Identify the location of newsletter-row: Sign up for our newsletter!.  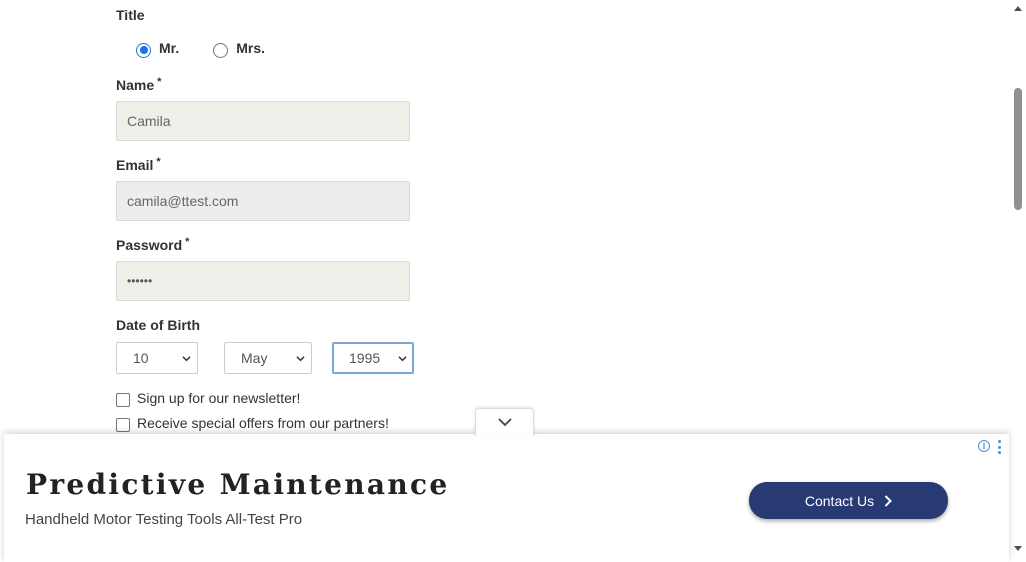
(208, 398).